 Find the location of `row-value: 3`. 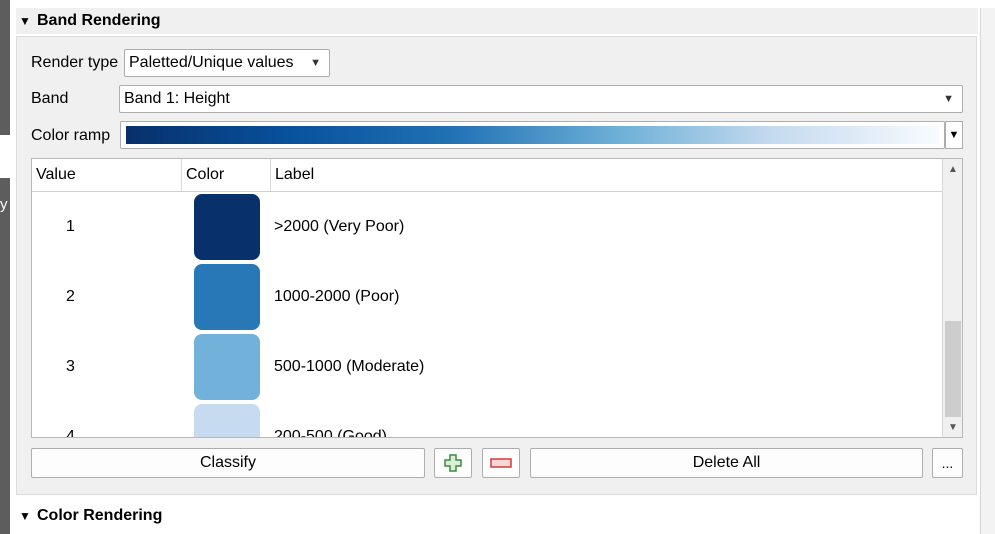

row-value: 3 is located at coordinates (70, 367).